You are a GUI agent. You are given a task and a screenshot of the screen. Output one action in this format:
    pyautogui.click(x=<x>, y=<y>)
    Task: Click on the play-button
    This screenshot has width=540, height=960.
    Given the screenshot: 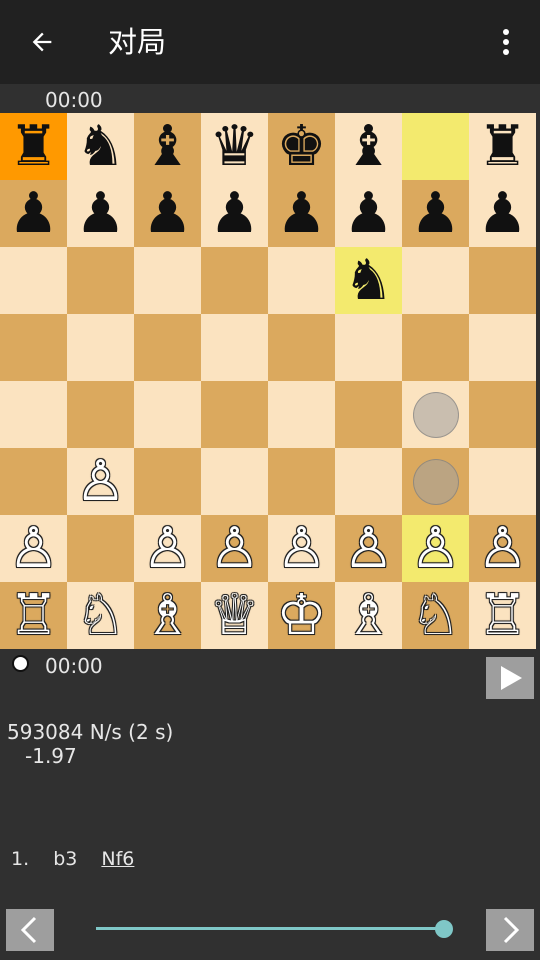 What is the action you would take?
    pyautogui.click(x=510, y=678)
    